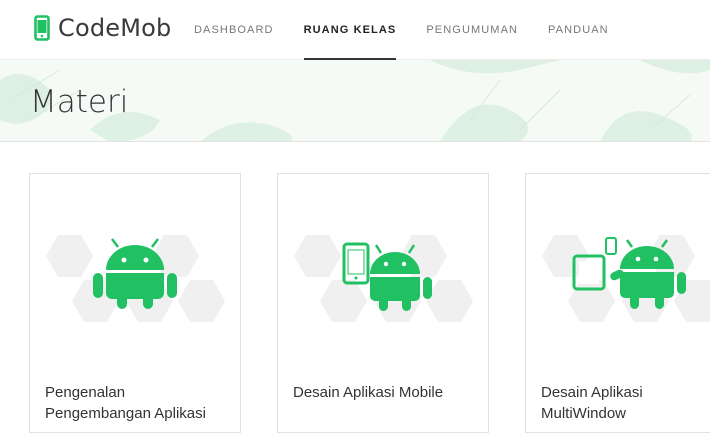  I want to click on nav-item-dashboard: DASHBOARD, so click(234, 30).